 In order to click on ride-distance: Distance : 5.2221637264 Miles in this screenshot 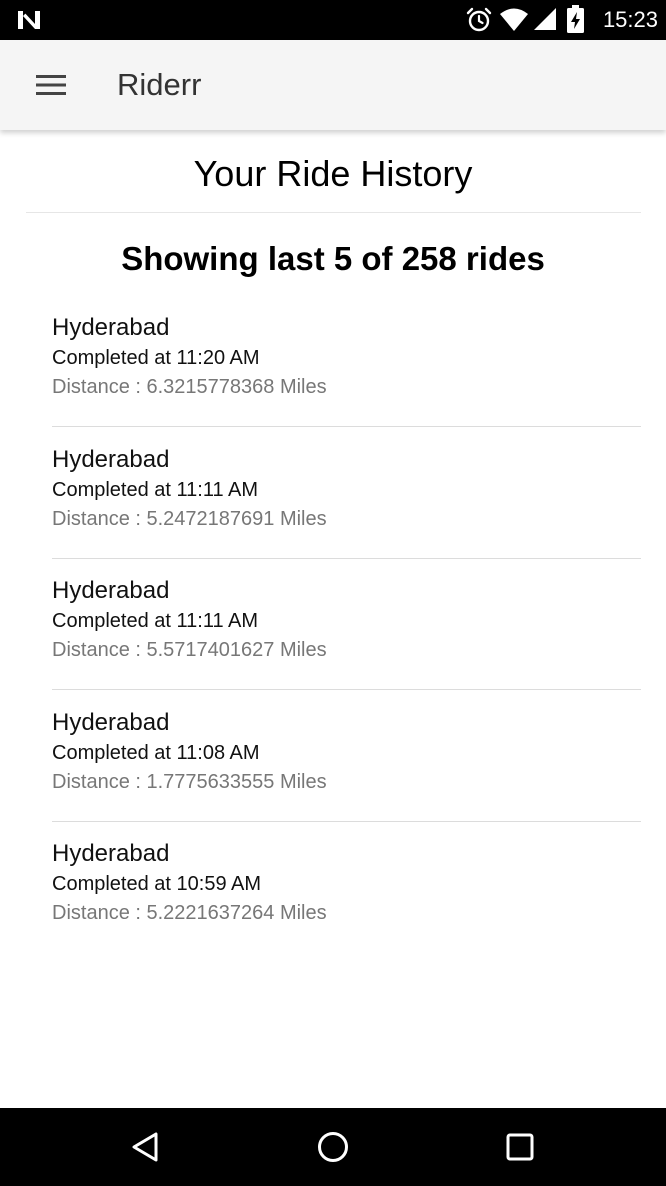, I will do `click(189, 913)`.